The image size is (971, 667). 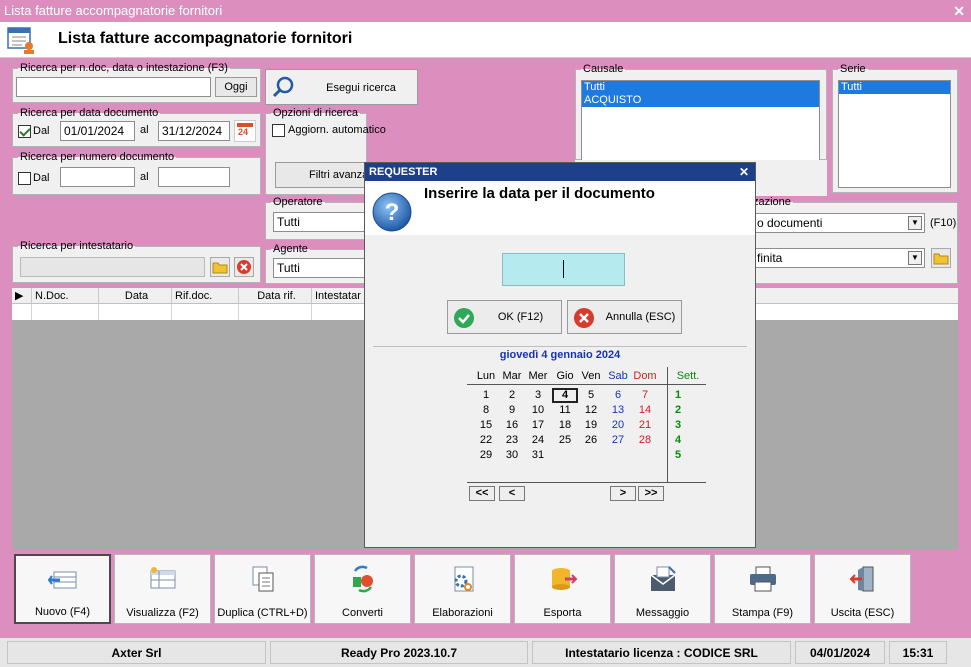 I want to click on calendar-day: 30, so click(x=512, y=455).